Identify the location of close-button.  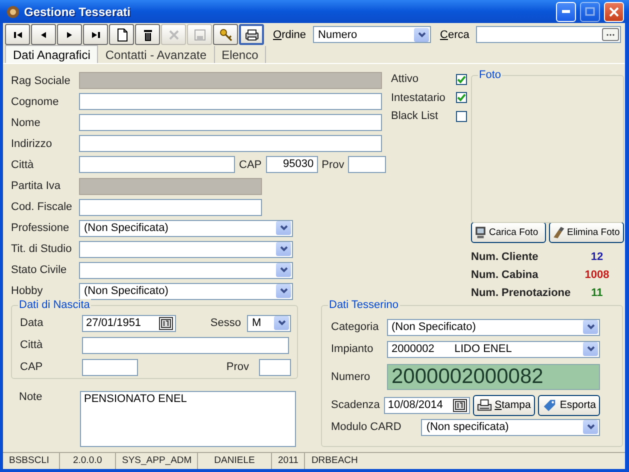
(614, 12).